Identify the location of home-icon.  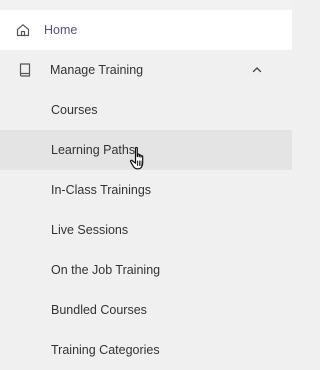
(23, 30).